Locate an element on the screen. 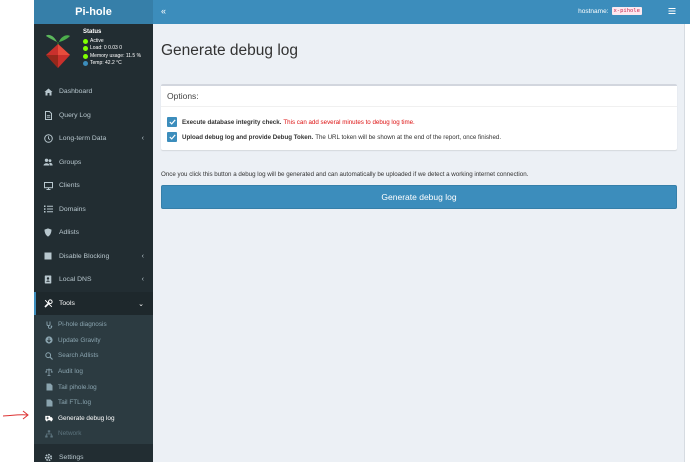  sidebar-subitem-tail-ftl-log: Tail FTL.log is located at coordinates (93, 403).